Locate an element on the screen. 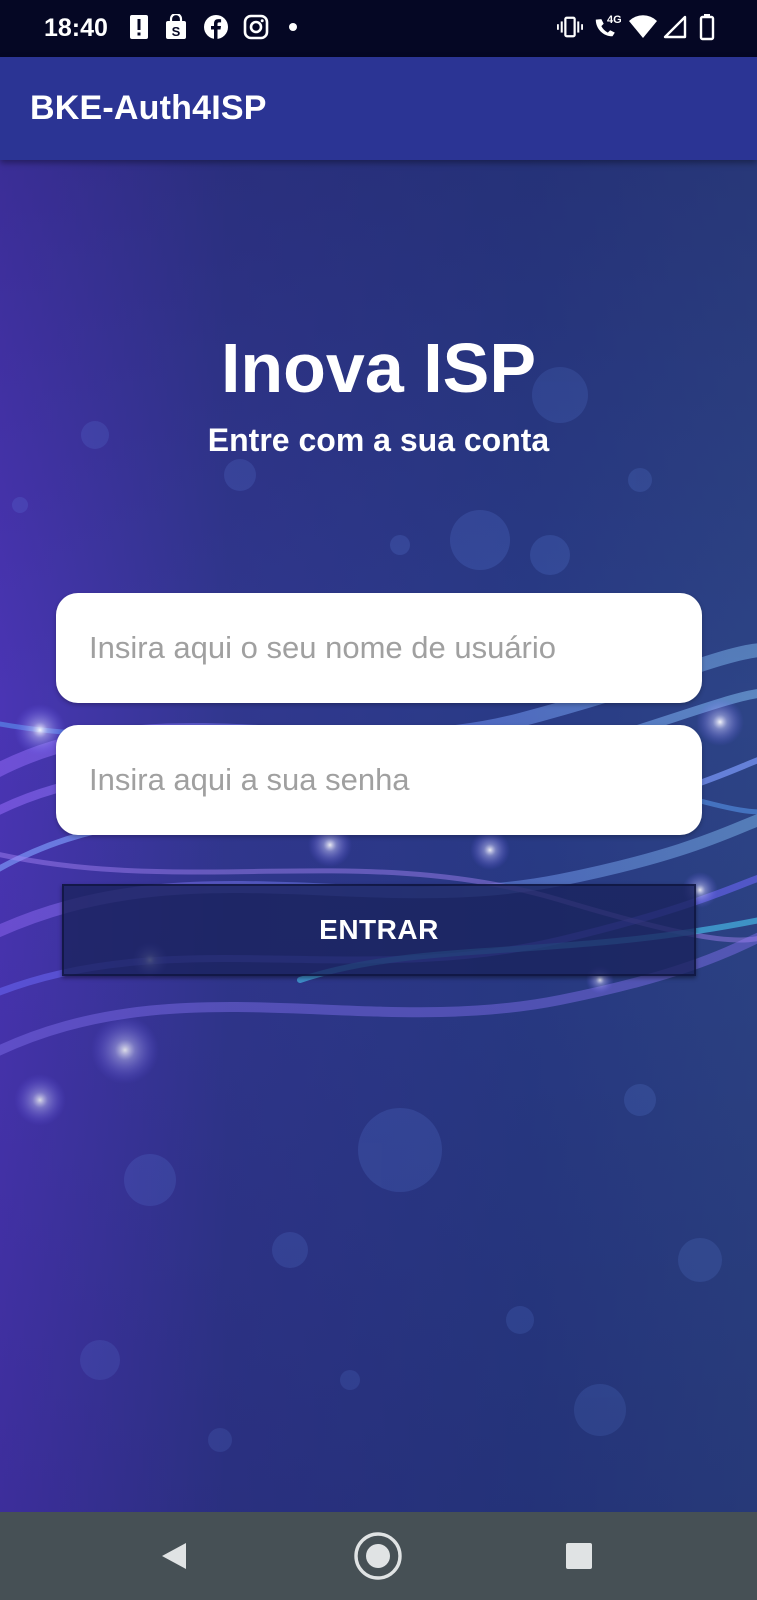 Image resolution: width=757 pixels, height=1600 pixels. app-title: BKE-Auth4ISP is located at coordinates (148, 108).